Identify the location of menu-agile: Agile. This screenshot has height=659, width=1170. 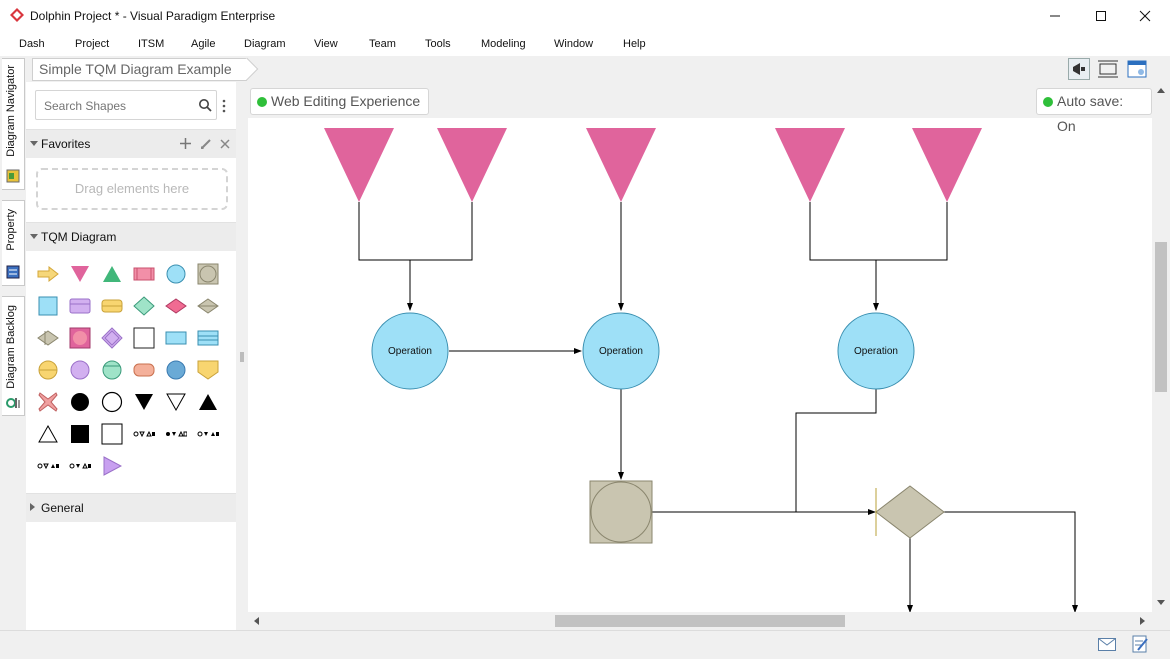
(203, 44).